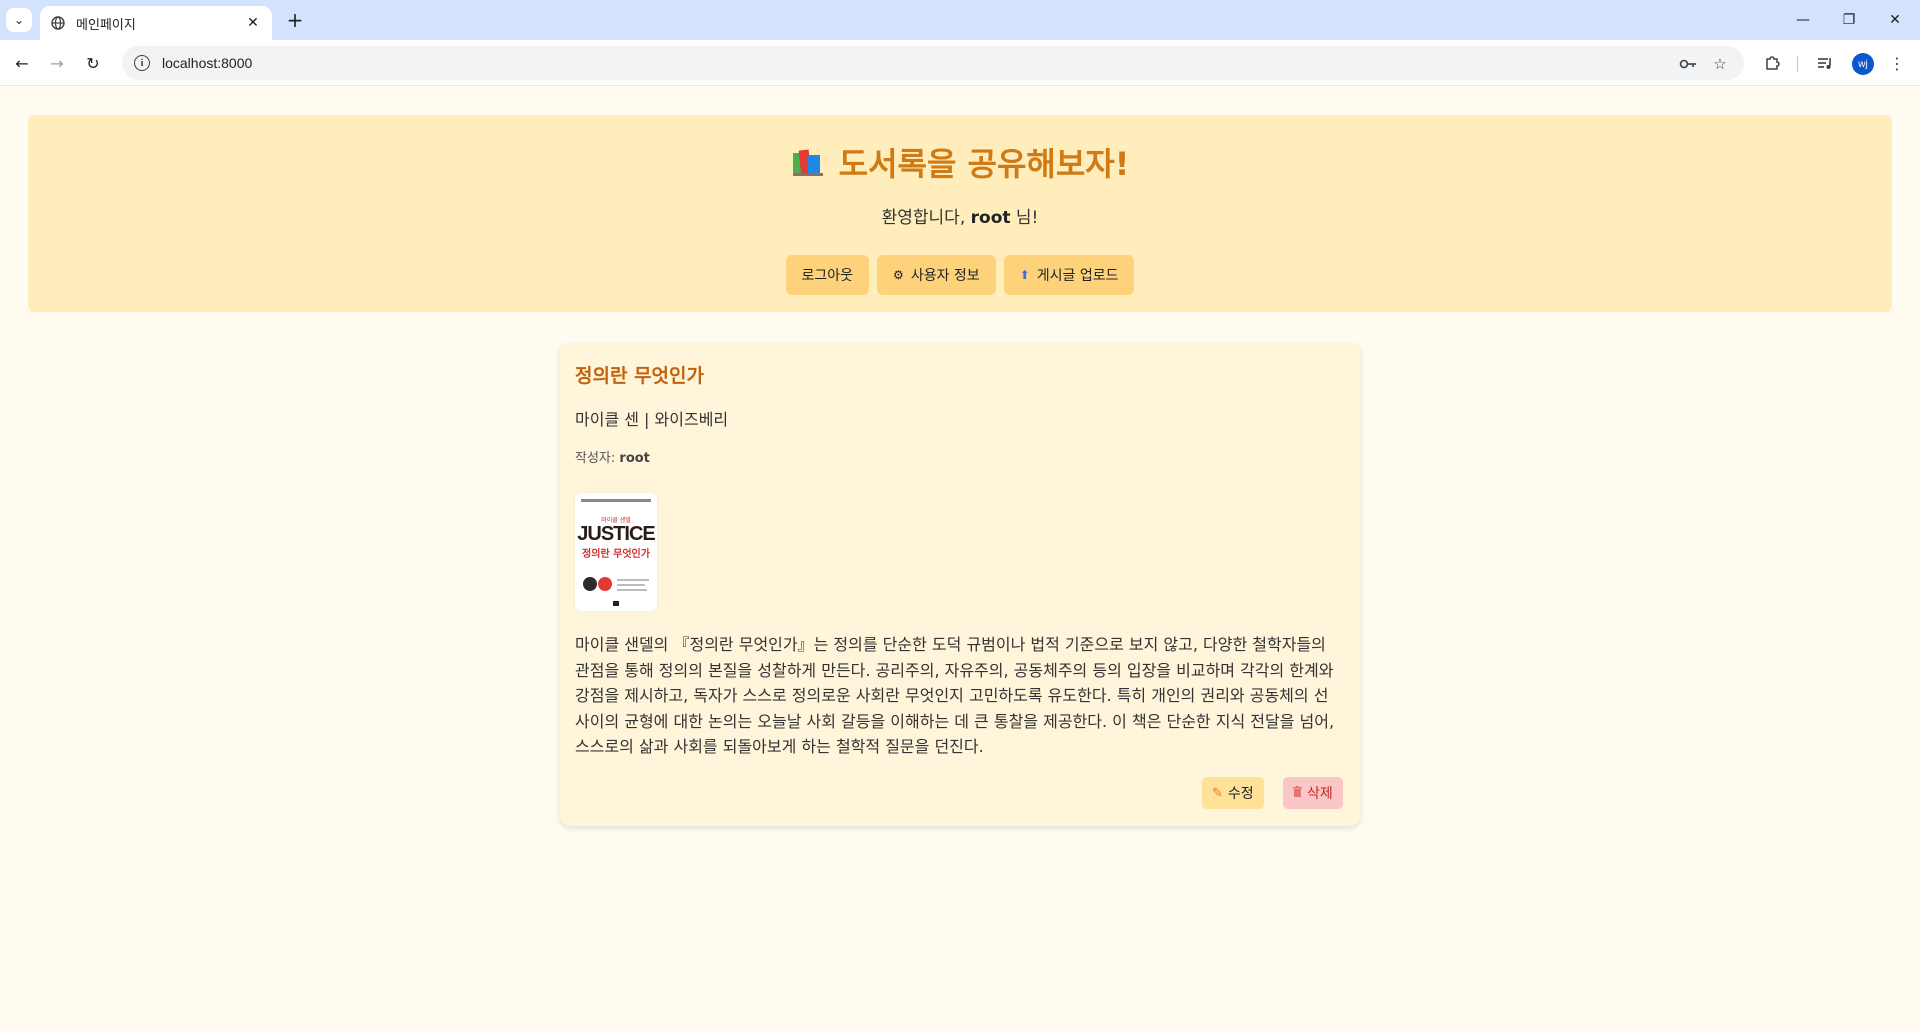  Describe the element at coordinates (926, 218) in the screenshot. I see `welcome-prefix: 환영합니다,` at that location.